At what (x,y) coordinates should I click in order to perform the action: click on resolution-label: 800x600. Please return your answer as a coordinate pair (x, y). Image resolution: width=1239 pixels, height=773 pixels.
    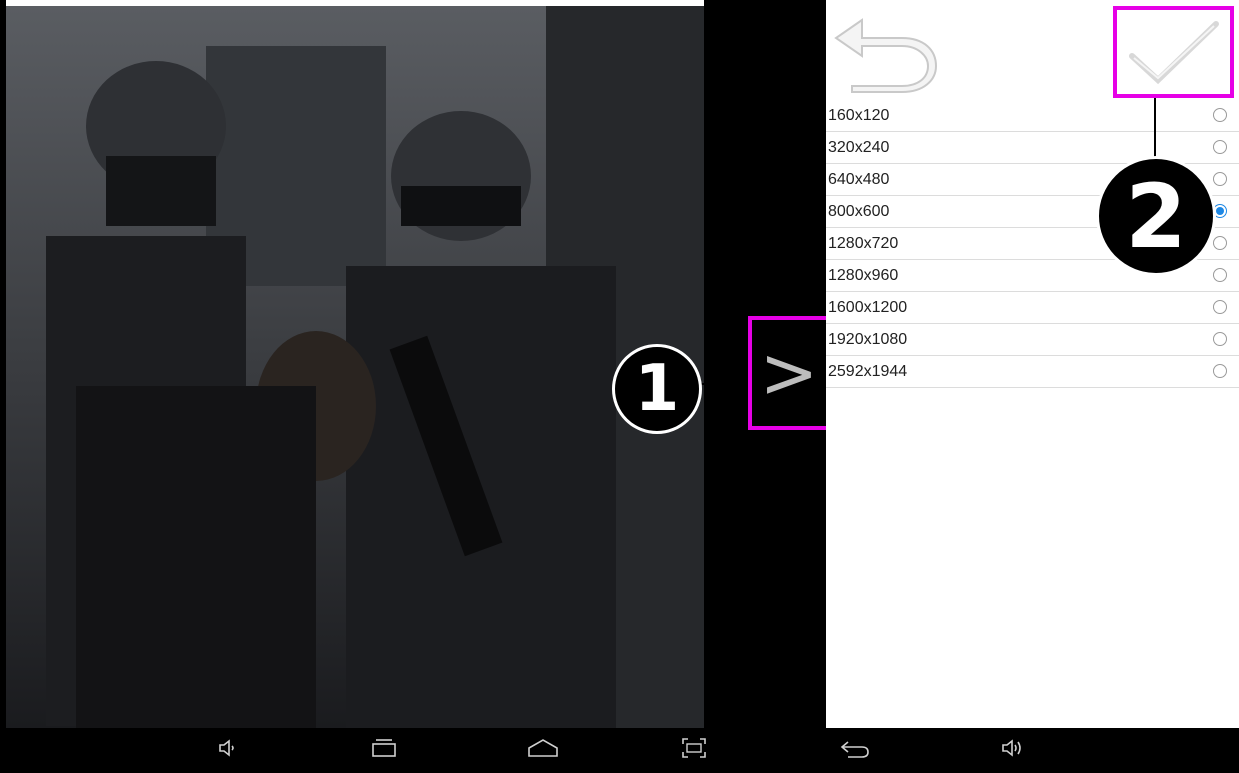
    Looking at the image, I should click on (859, 211).